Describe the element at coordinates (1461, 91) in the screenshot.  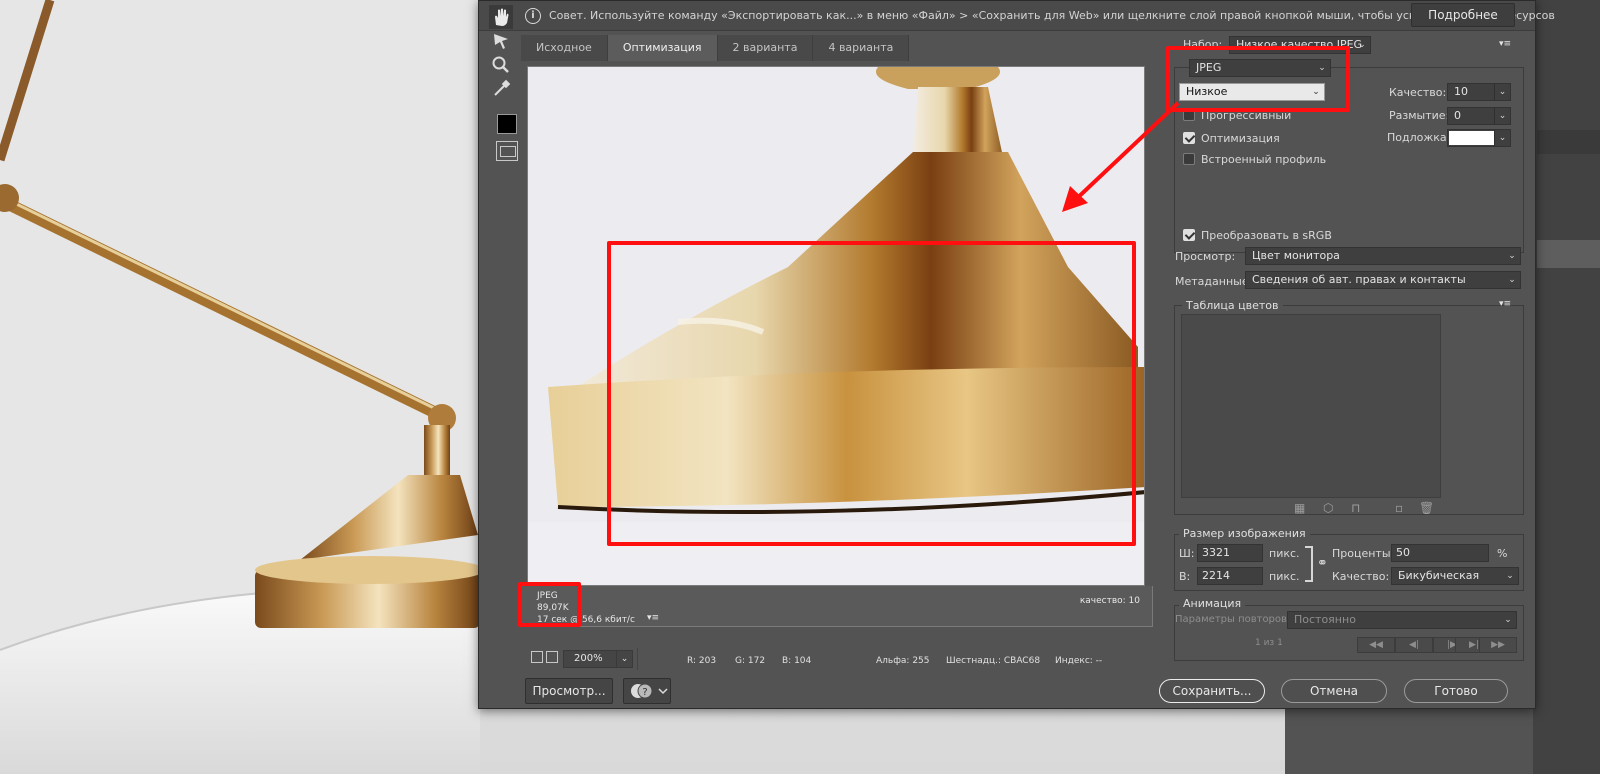
I see `quality-value: 10` at that location.